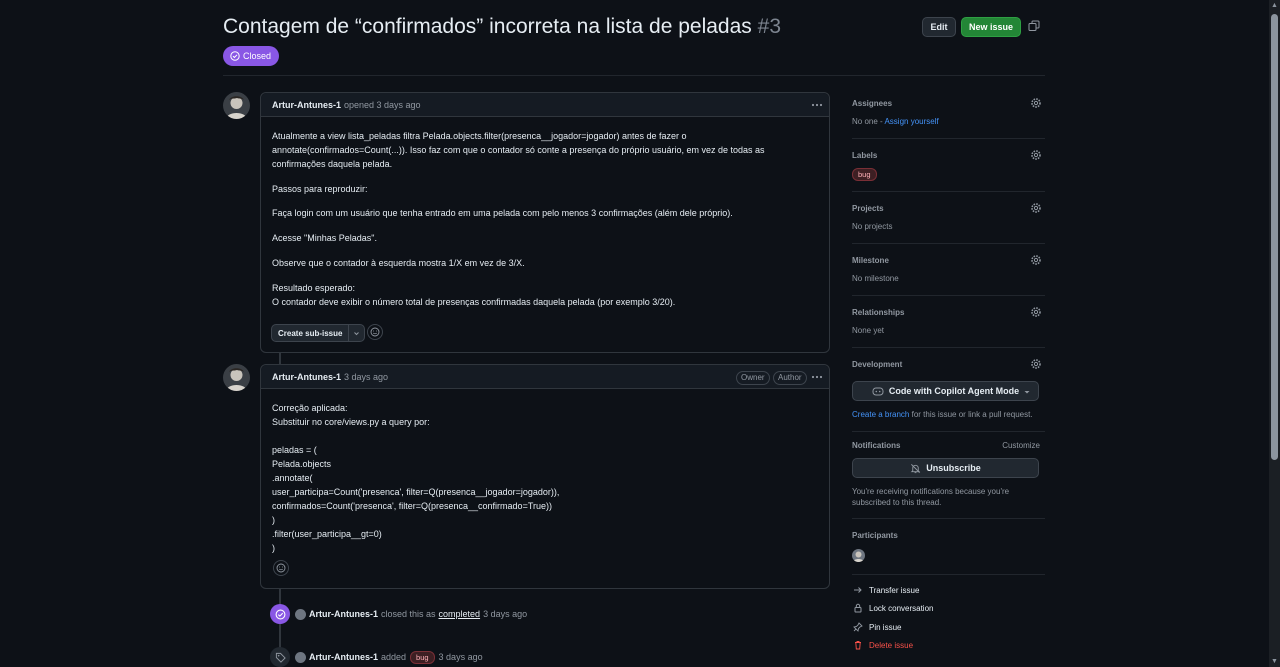  I want to click on participant-avatar, so click(858, 555).